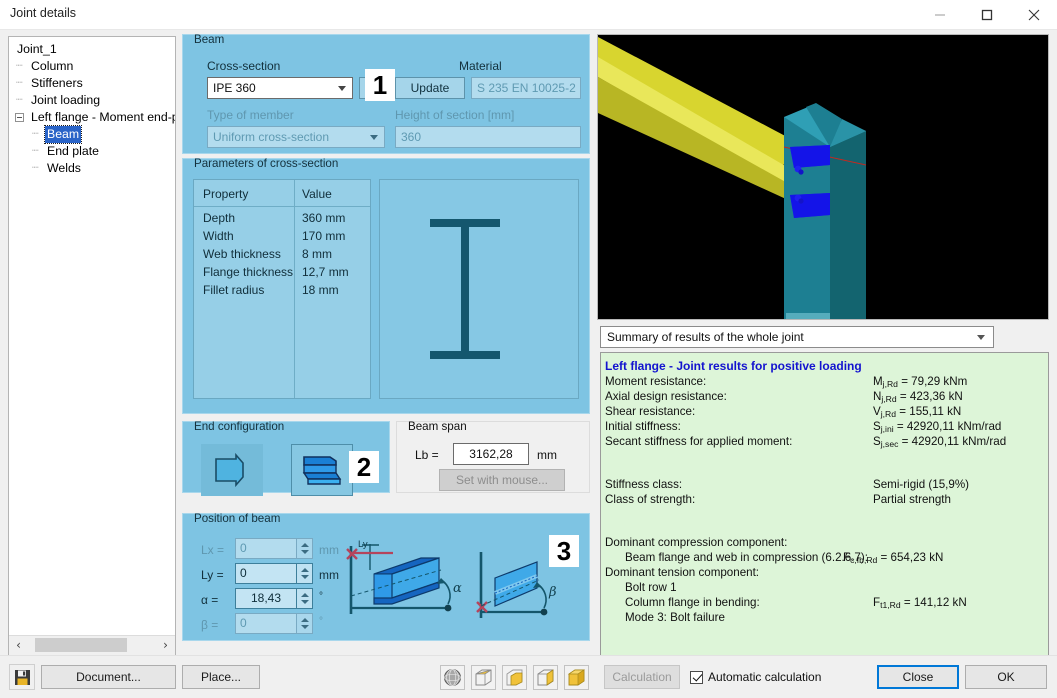  I want to click on update-button: Update, so click(430, 88).